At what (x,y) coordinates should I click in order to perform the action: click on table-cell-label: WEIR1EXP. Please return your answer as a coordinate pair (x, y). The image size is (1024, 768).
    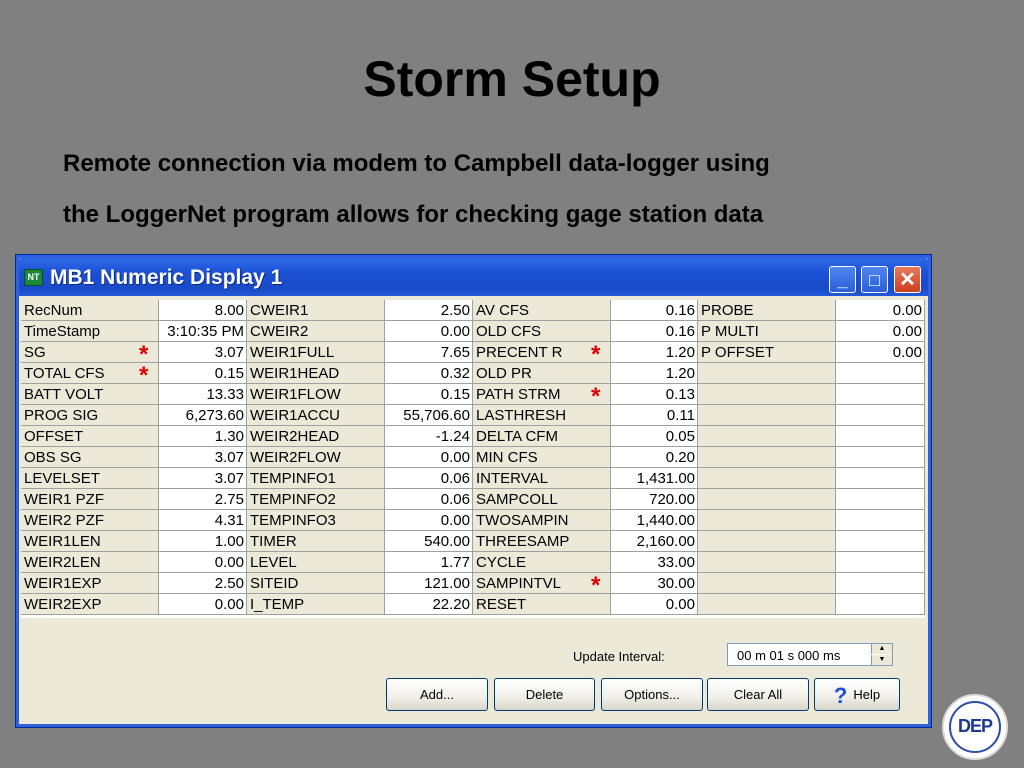
    Looking at the image, I should click on (90, 583).